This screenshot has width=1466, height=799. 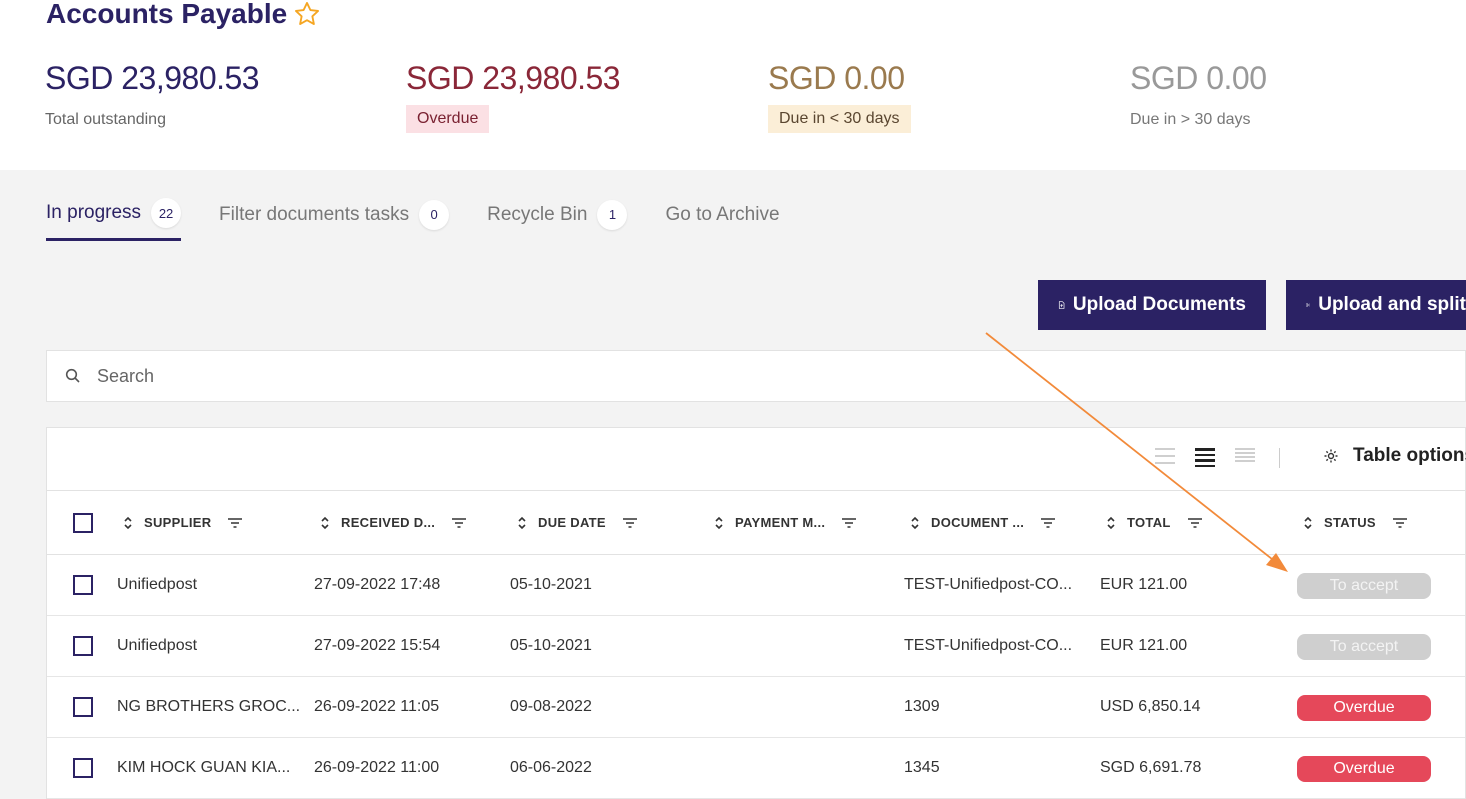 What do you see at coordinates (1150, 706) in the screenshot?
I see `cell-total: USD 6,850.14` at bounding box center [1150, 706].